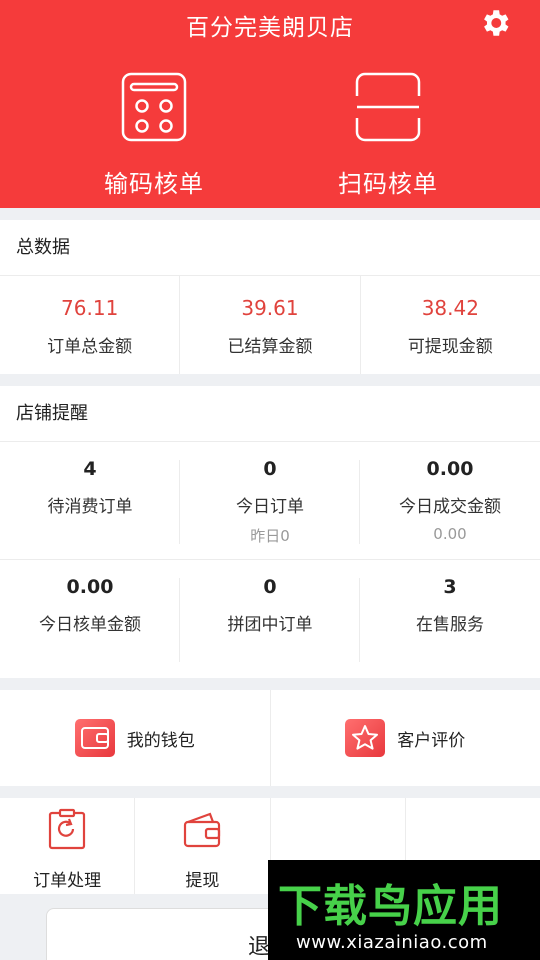  What do you see at coordinates (90, 347) in the screenshot?
I see `stat-label: 订单总金额` at bounding box center [90, 347].